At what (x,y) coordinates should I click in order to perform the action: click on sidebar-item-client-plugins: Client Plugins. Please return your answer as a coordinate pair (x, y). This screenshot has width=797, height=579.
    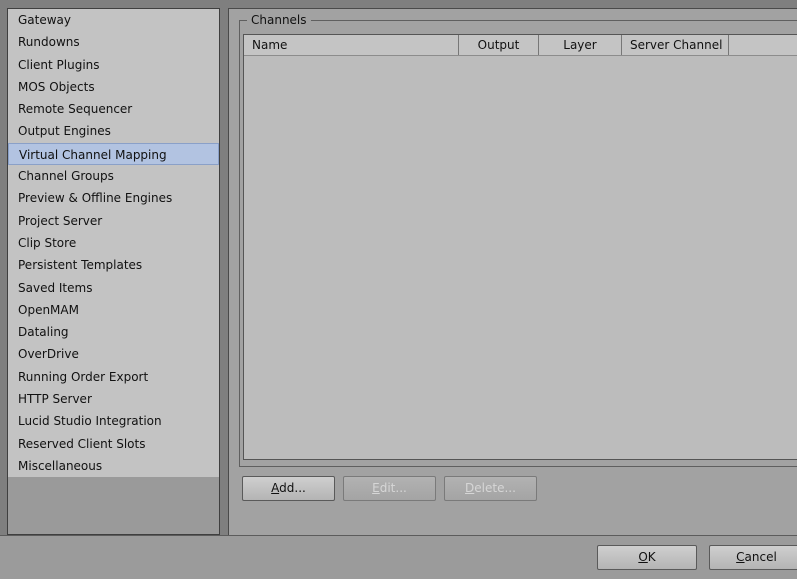
    Looking at the image, I should click on (113, 65).